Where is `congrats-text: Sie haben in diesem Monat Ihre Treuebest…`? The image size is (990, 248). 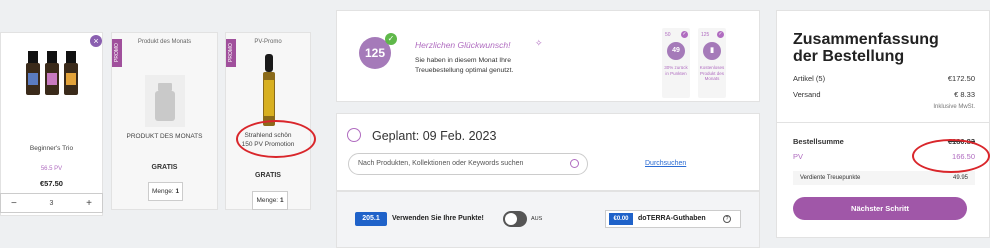
congrats-text: Sie haben in diesem Monat Ihre Treuebest… is located at coordinates (464, 65).